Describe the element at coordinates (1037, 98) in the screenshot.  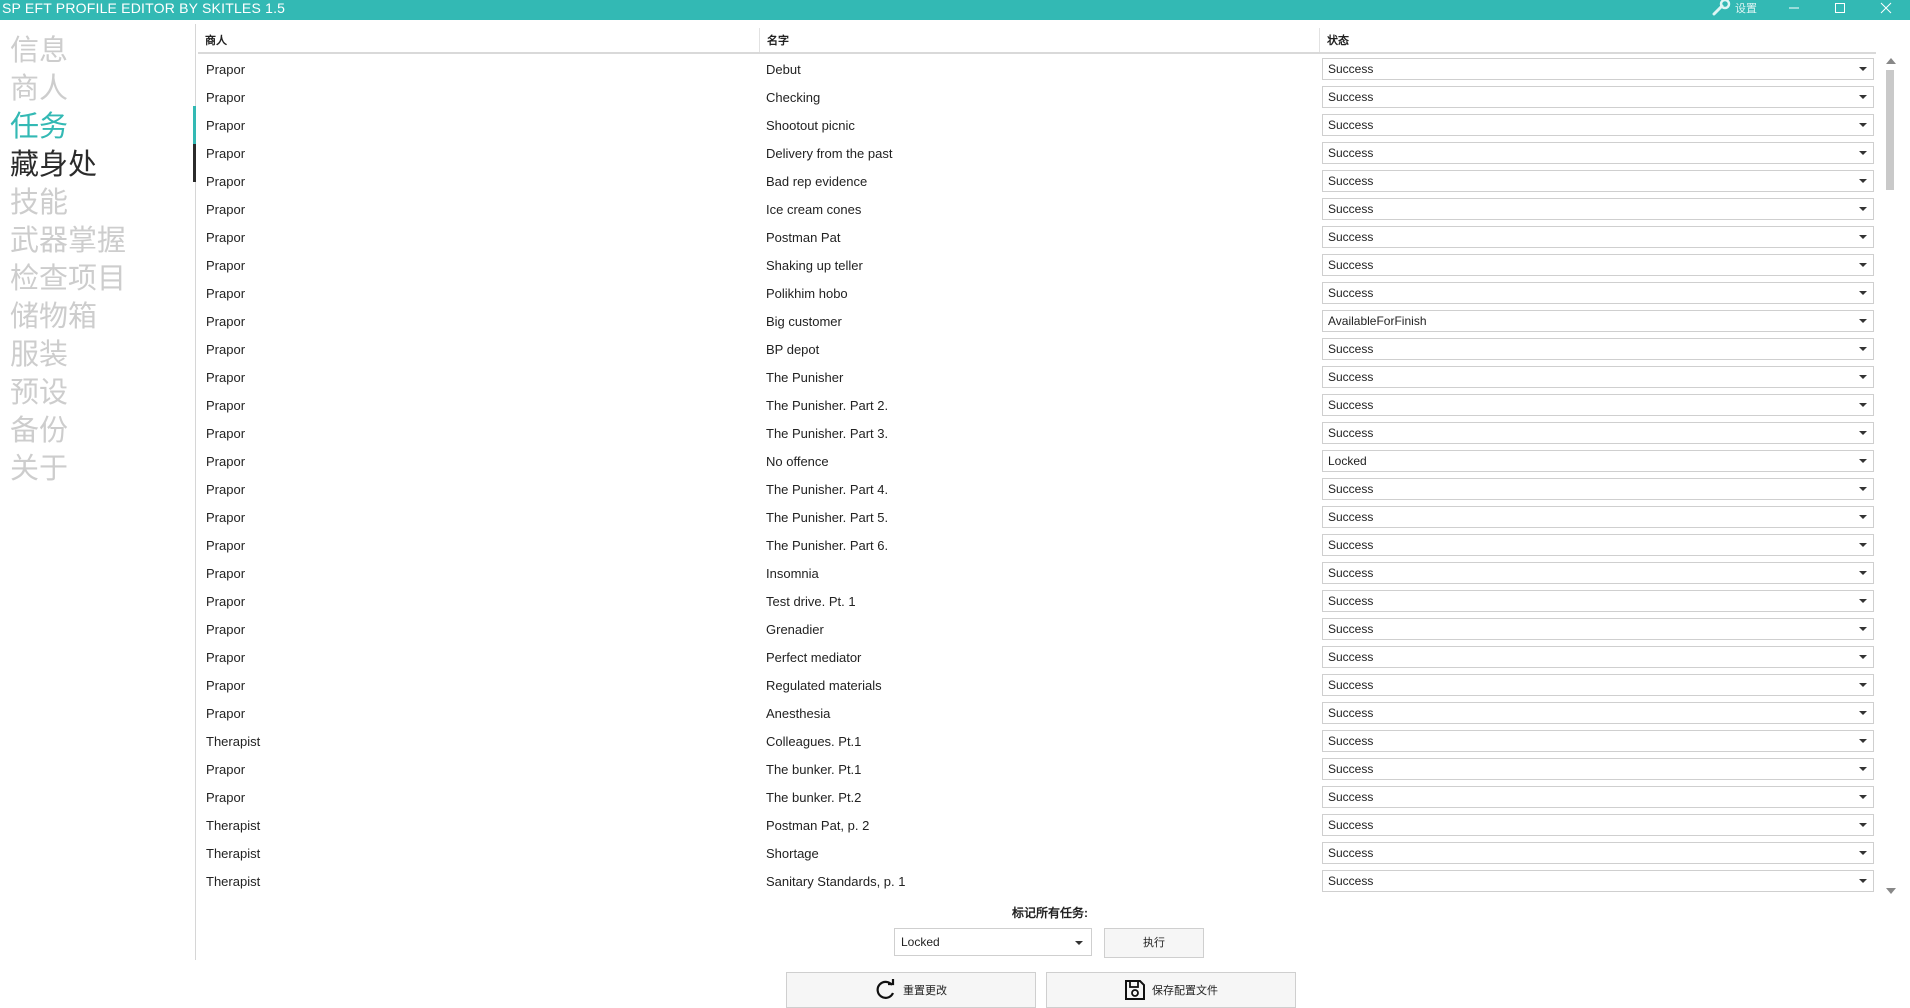
I see `table-row: Prapor Checking Success` at that location.